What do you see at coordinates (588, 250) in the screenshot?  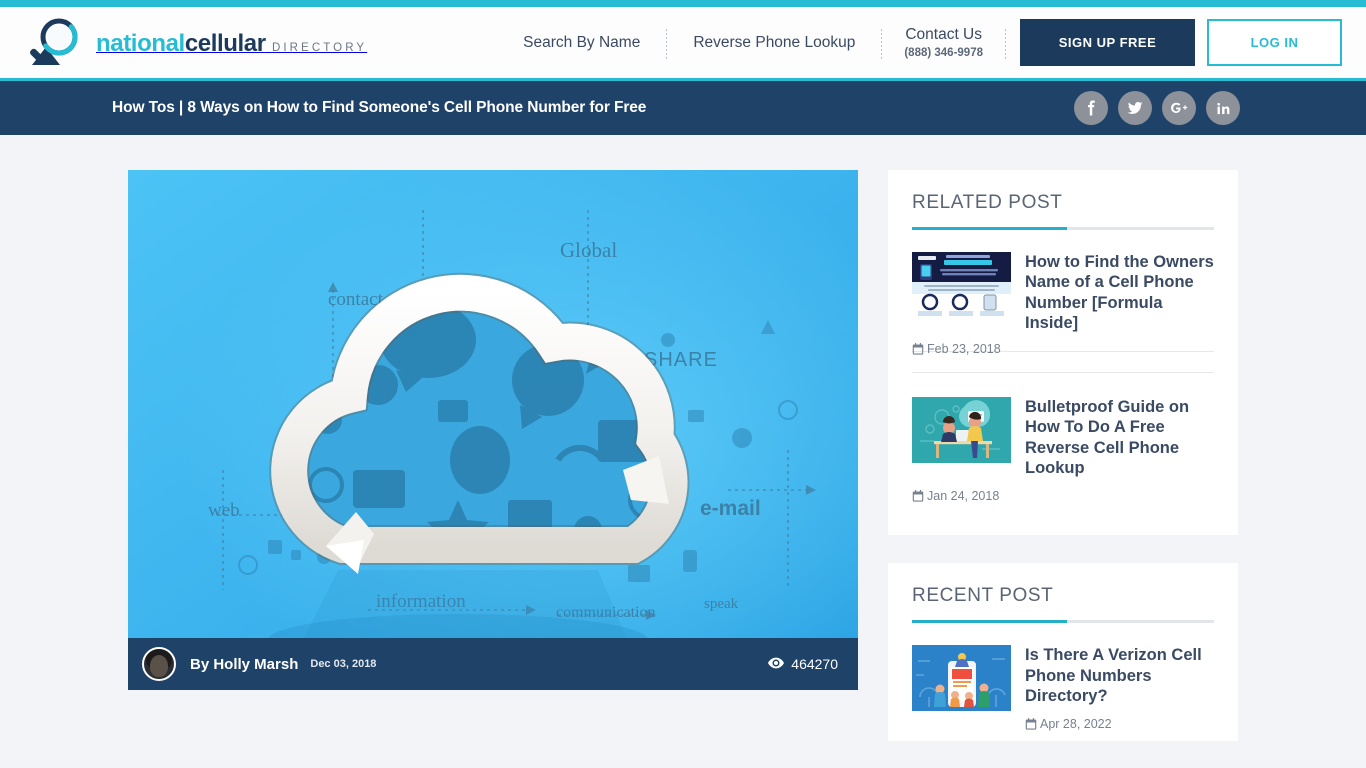 I see `svg-text: Global` at bounding box center [588, 250].